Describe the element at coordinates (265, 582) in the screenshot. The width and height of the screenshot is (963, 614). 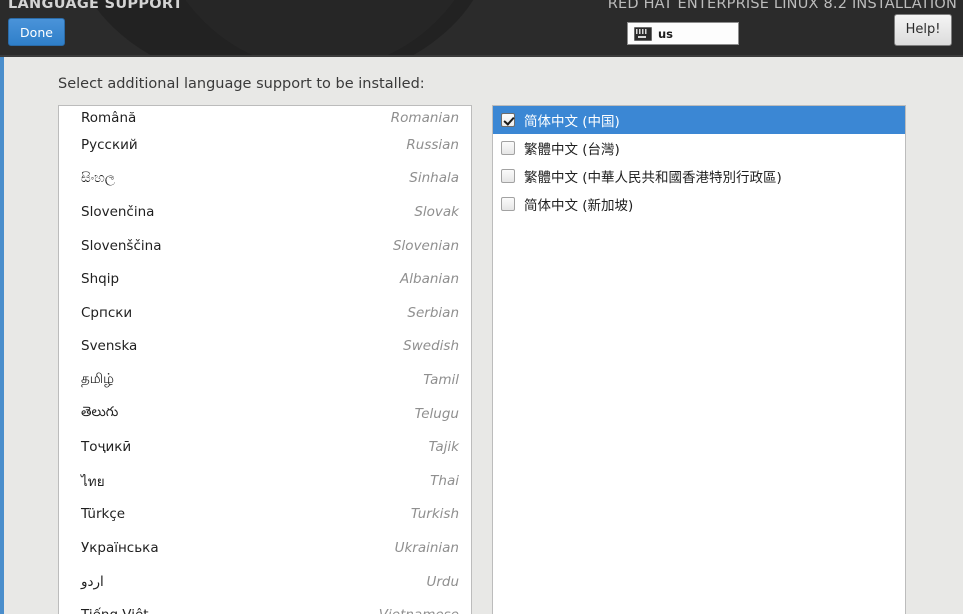
I see `language-row: اردو Urdu` at that location.